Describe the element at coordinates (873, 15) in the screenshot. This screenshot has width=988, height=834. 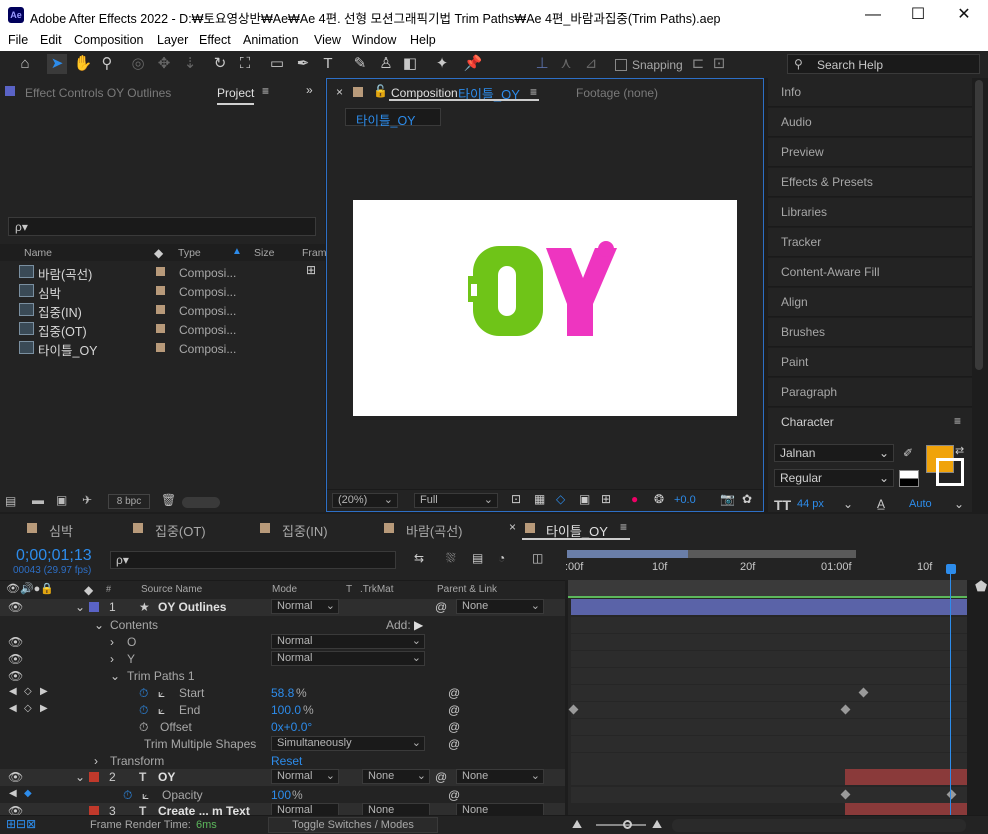
I see `minimize-icon: —` at that location.